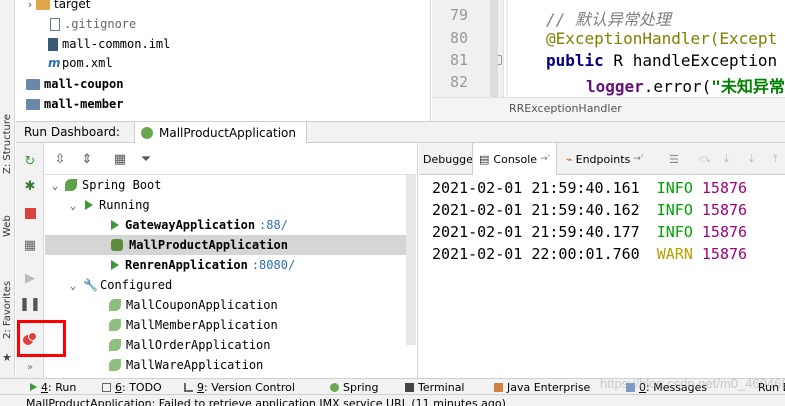 The image size is (785, 406). I want to click on more-icon: », so click(30, 367).